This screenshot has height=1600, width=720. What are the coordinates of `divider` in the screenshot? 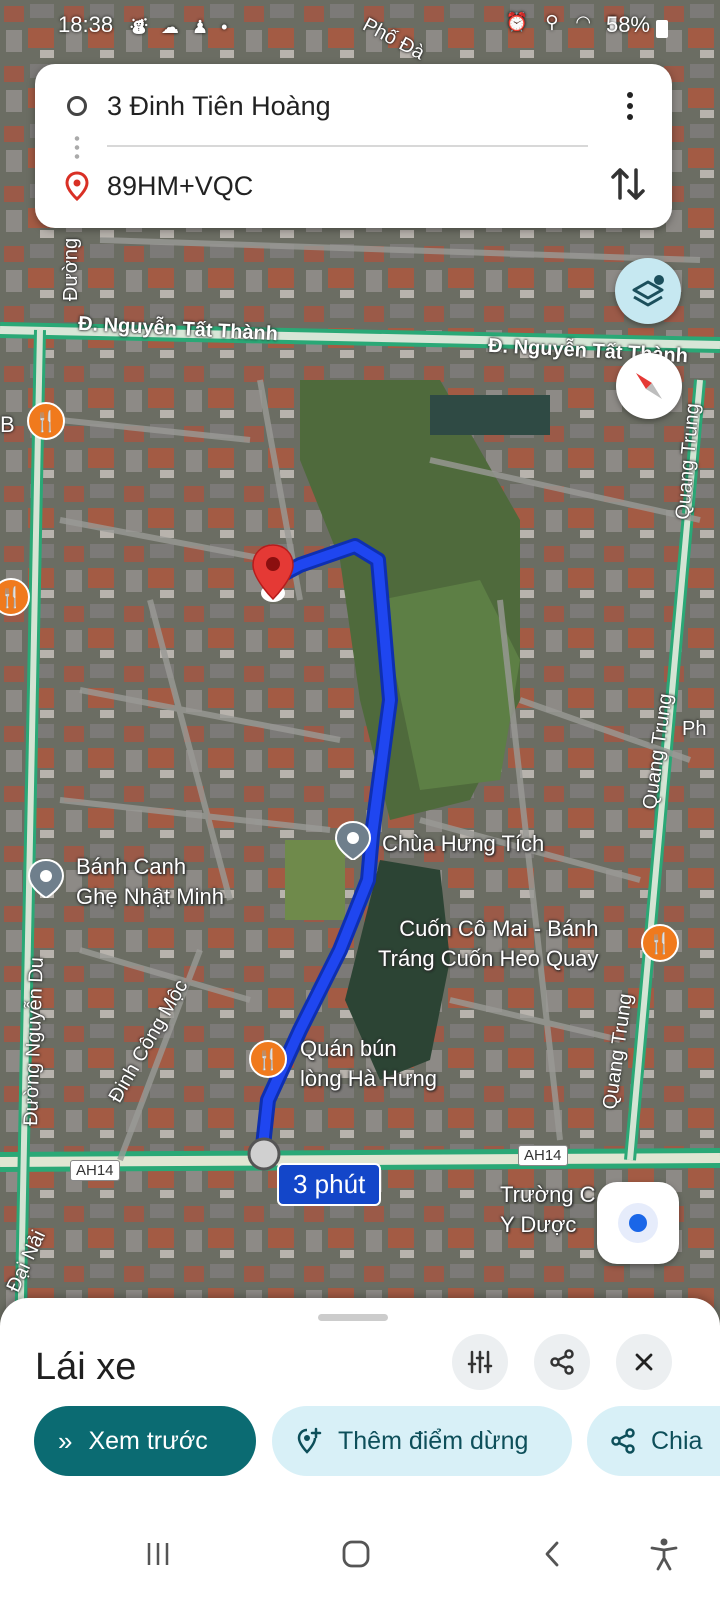 It's located at (347, 146).